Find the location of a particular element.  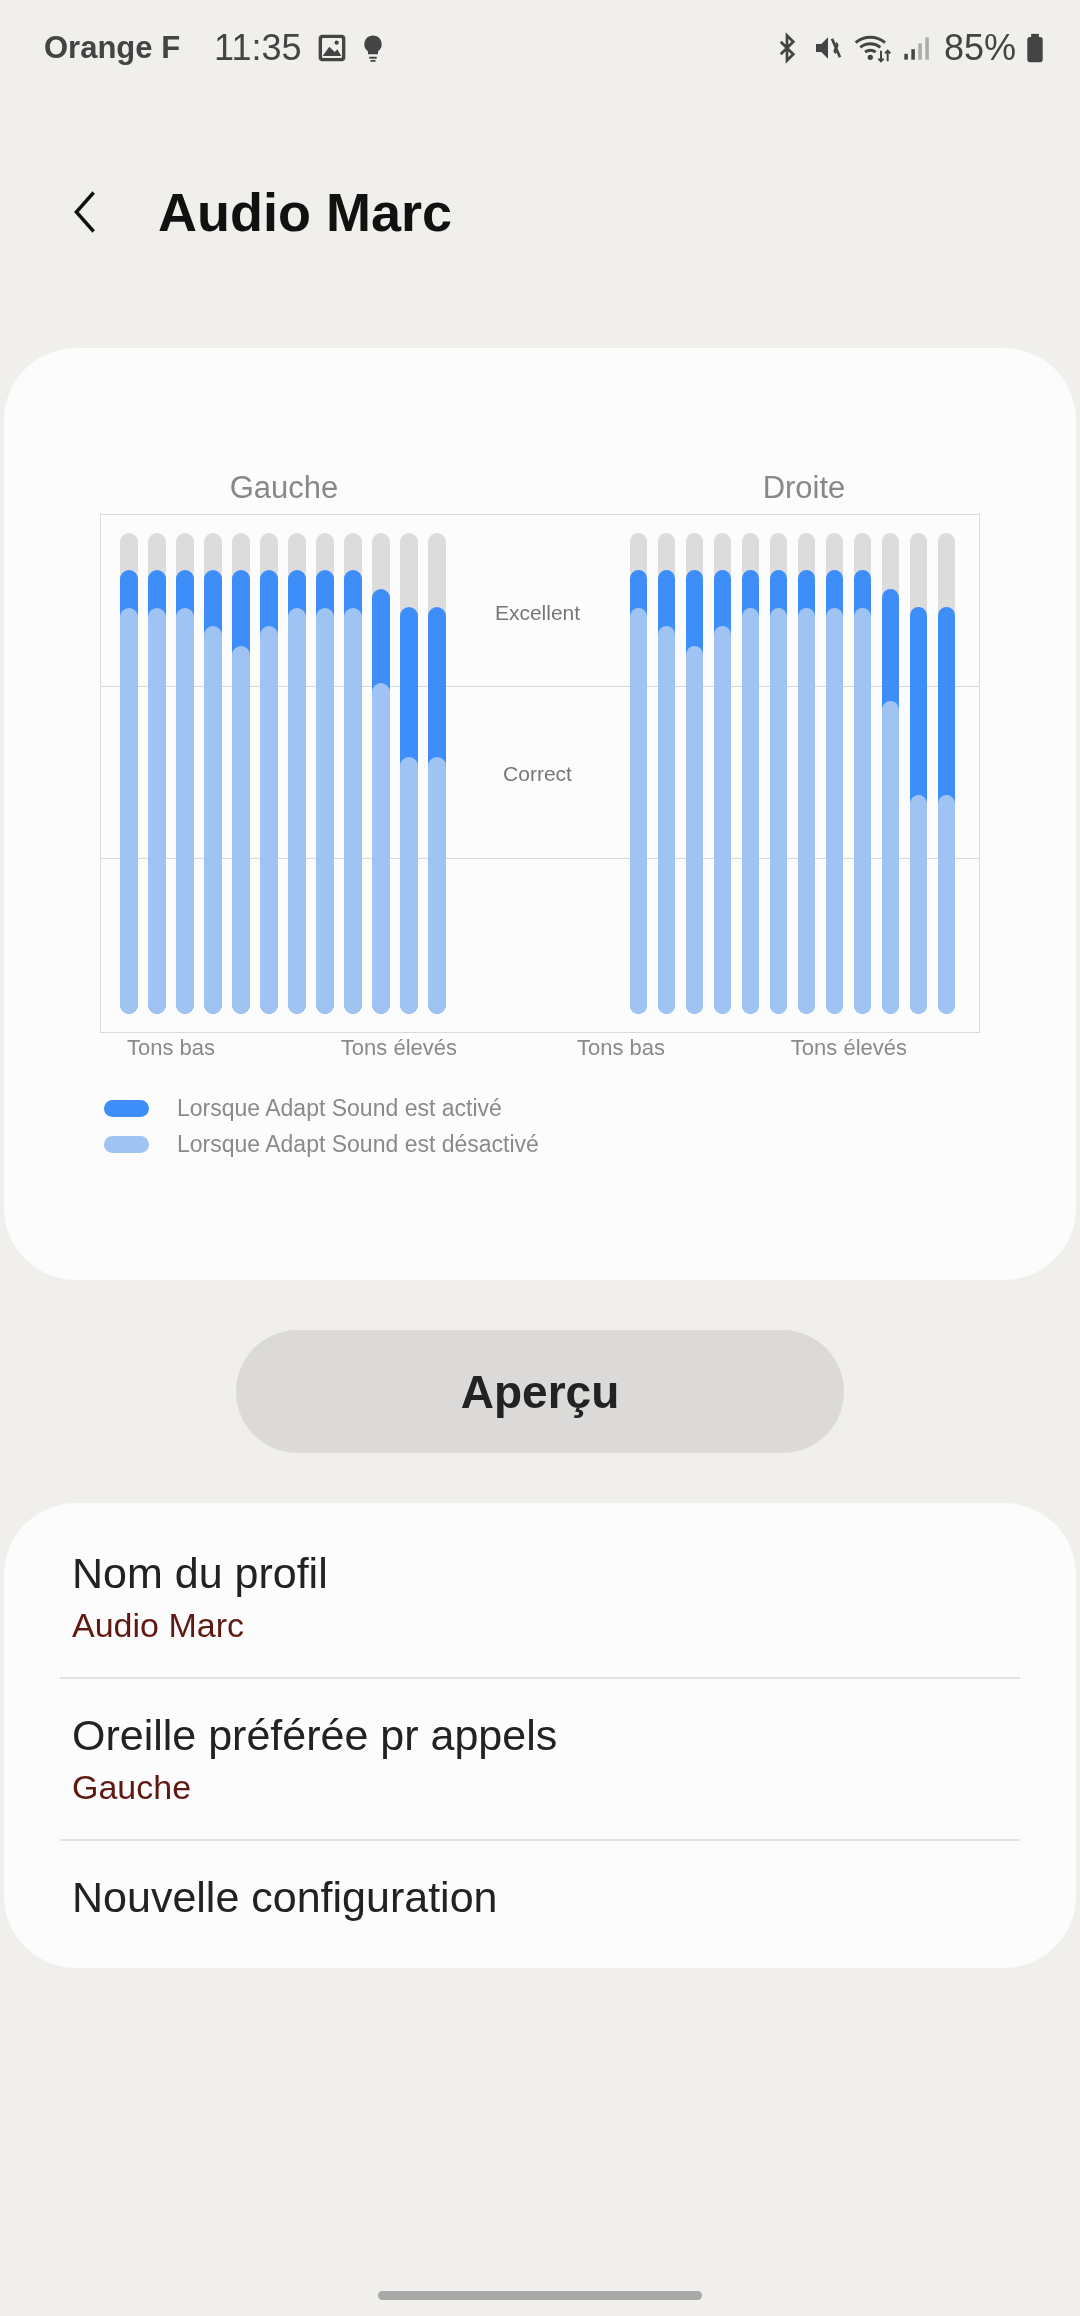

settings-item: Nouvelle configuration is located at coordinates (540, 1897).